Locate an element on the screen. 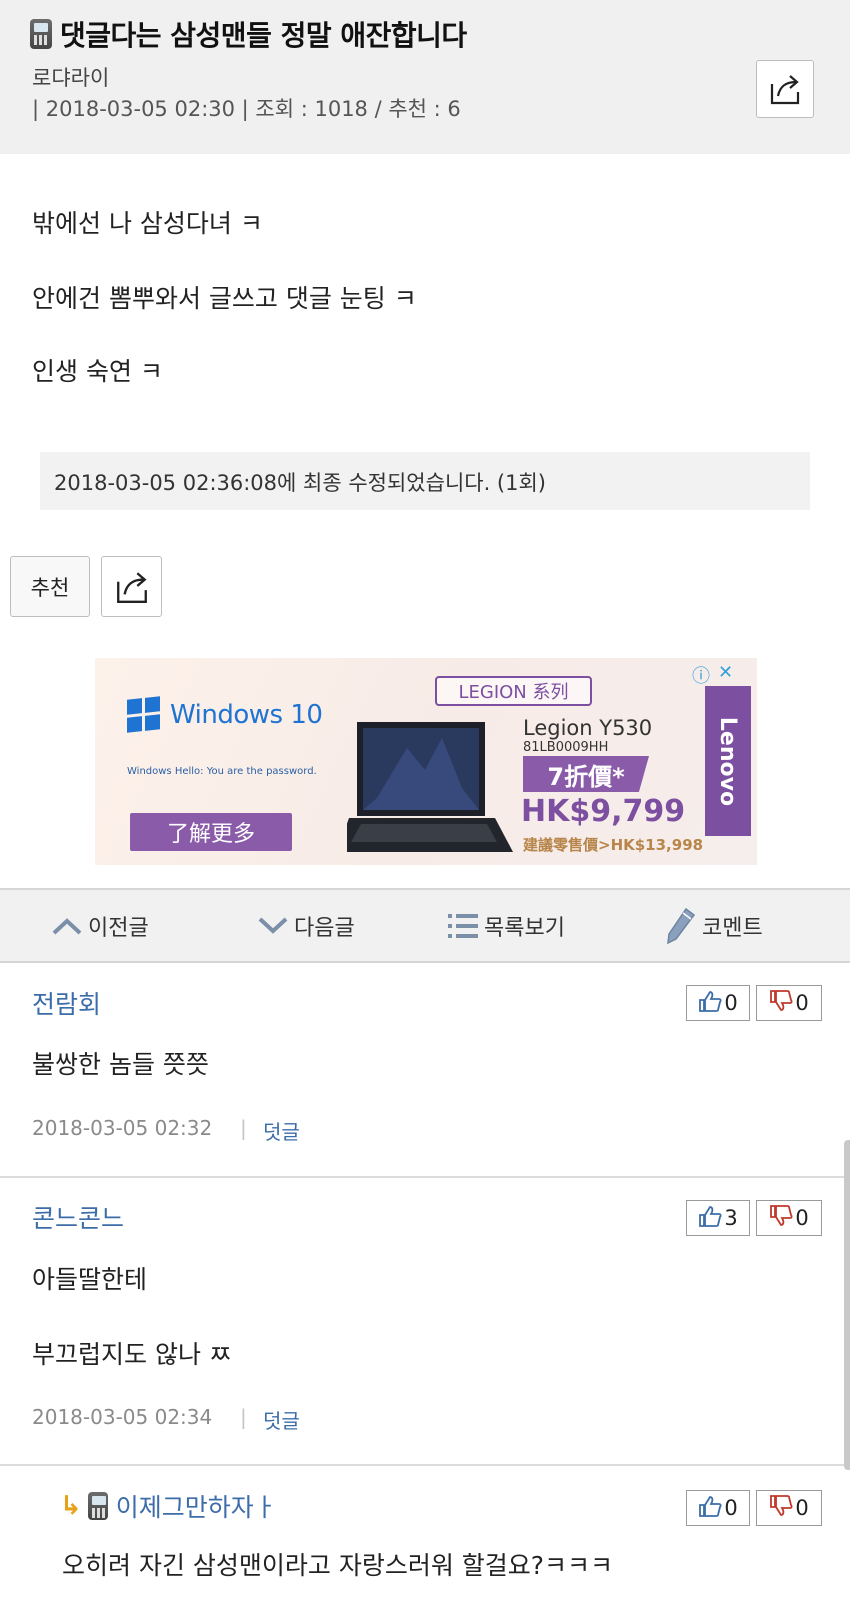 This screenshot has height=1597, width=850. laptop-image is located at coordinates (430, 787).